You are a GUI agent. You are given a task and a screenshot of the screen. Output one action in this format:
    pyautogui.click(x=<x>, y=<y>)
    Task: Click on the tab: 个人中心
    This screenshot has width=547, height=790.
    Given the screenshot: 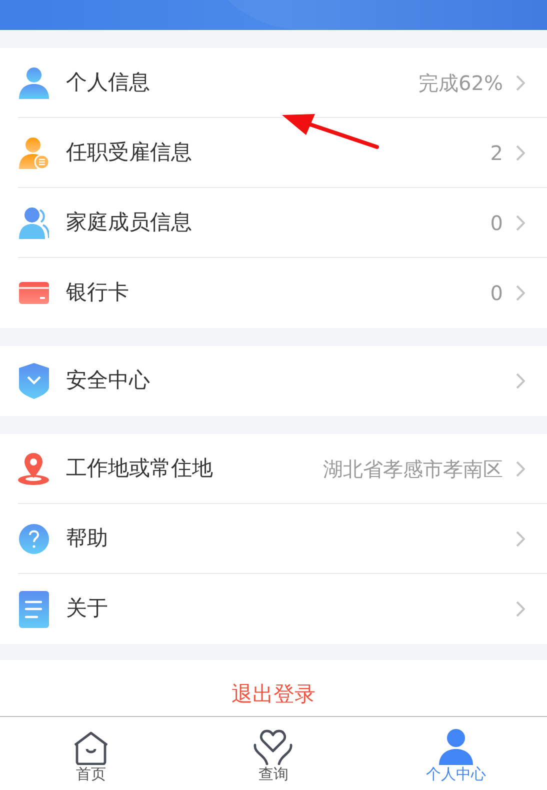 What is the action you would take?
    pyautogui.click(x=455, y=753)
    